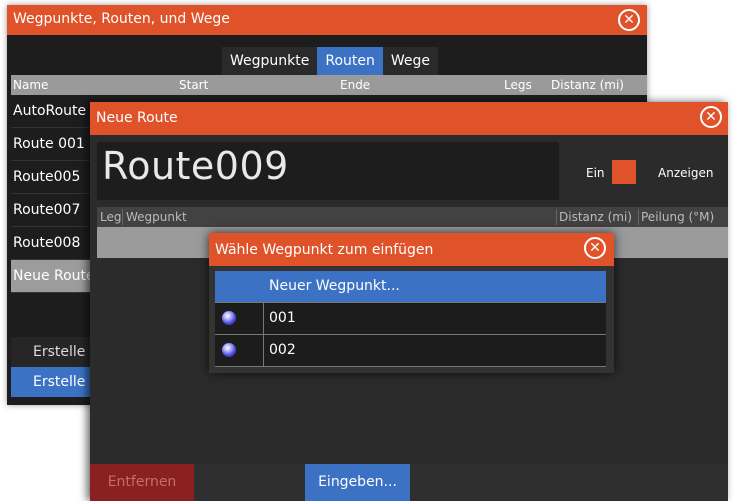  Describe the element at coordinates (350, 61) in the screenshot. I see `tab-routes: Routen` at that location.